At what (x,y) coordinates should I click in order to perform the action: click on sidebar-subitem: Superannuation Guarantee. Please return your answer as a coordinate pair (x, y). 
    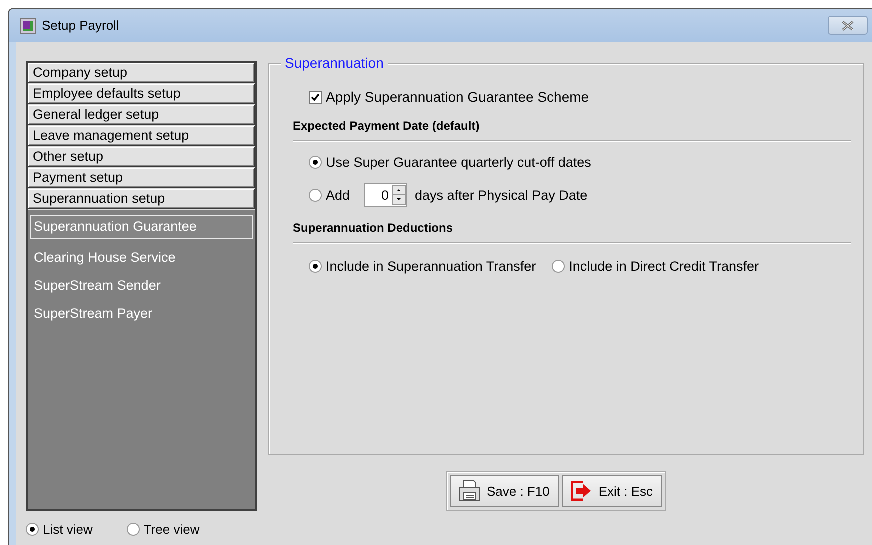
    Looking at the image, I should click on (141, 227).